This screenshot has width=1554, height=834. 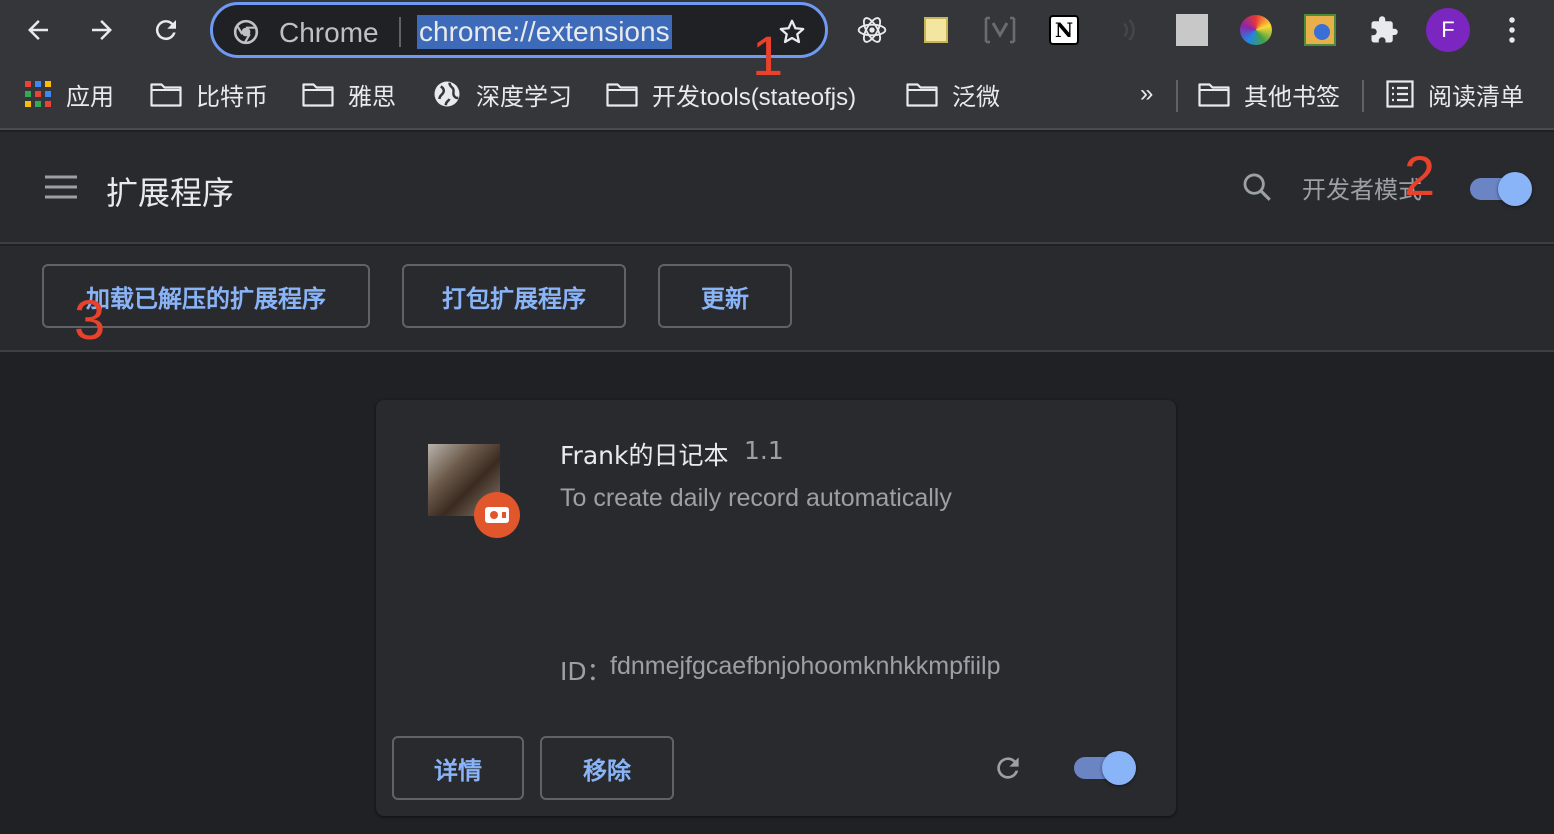 I want to click on apps-grid-icon, so click(x=38, y=94).